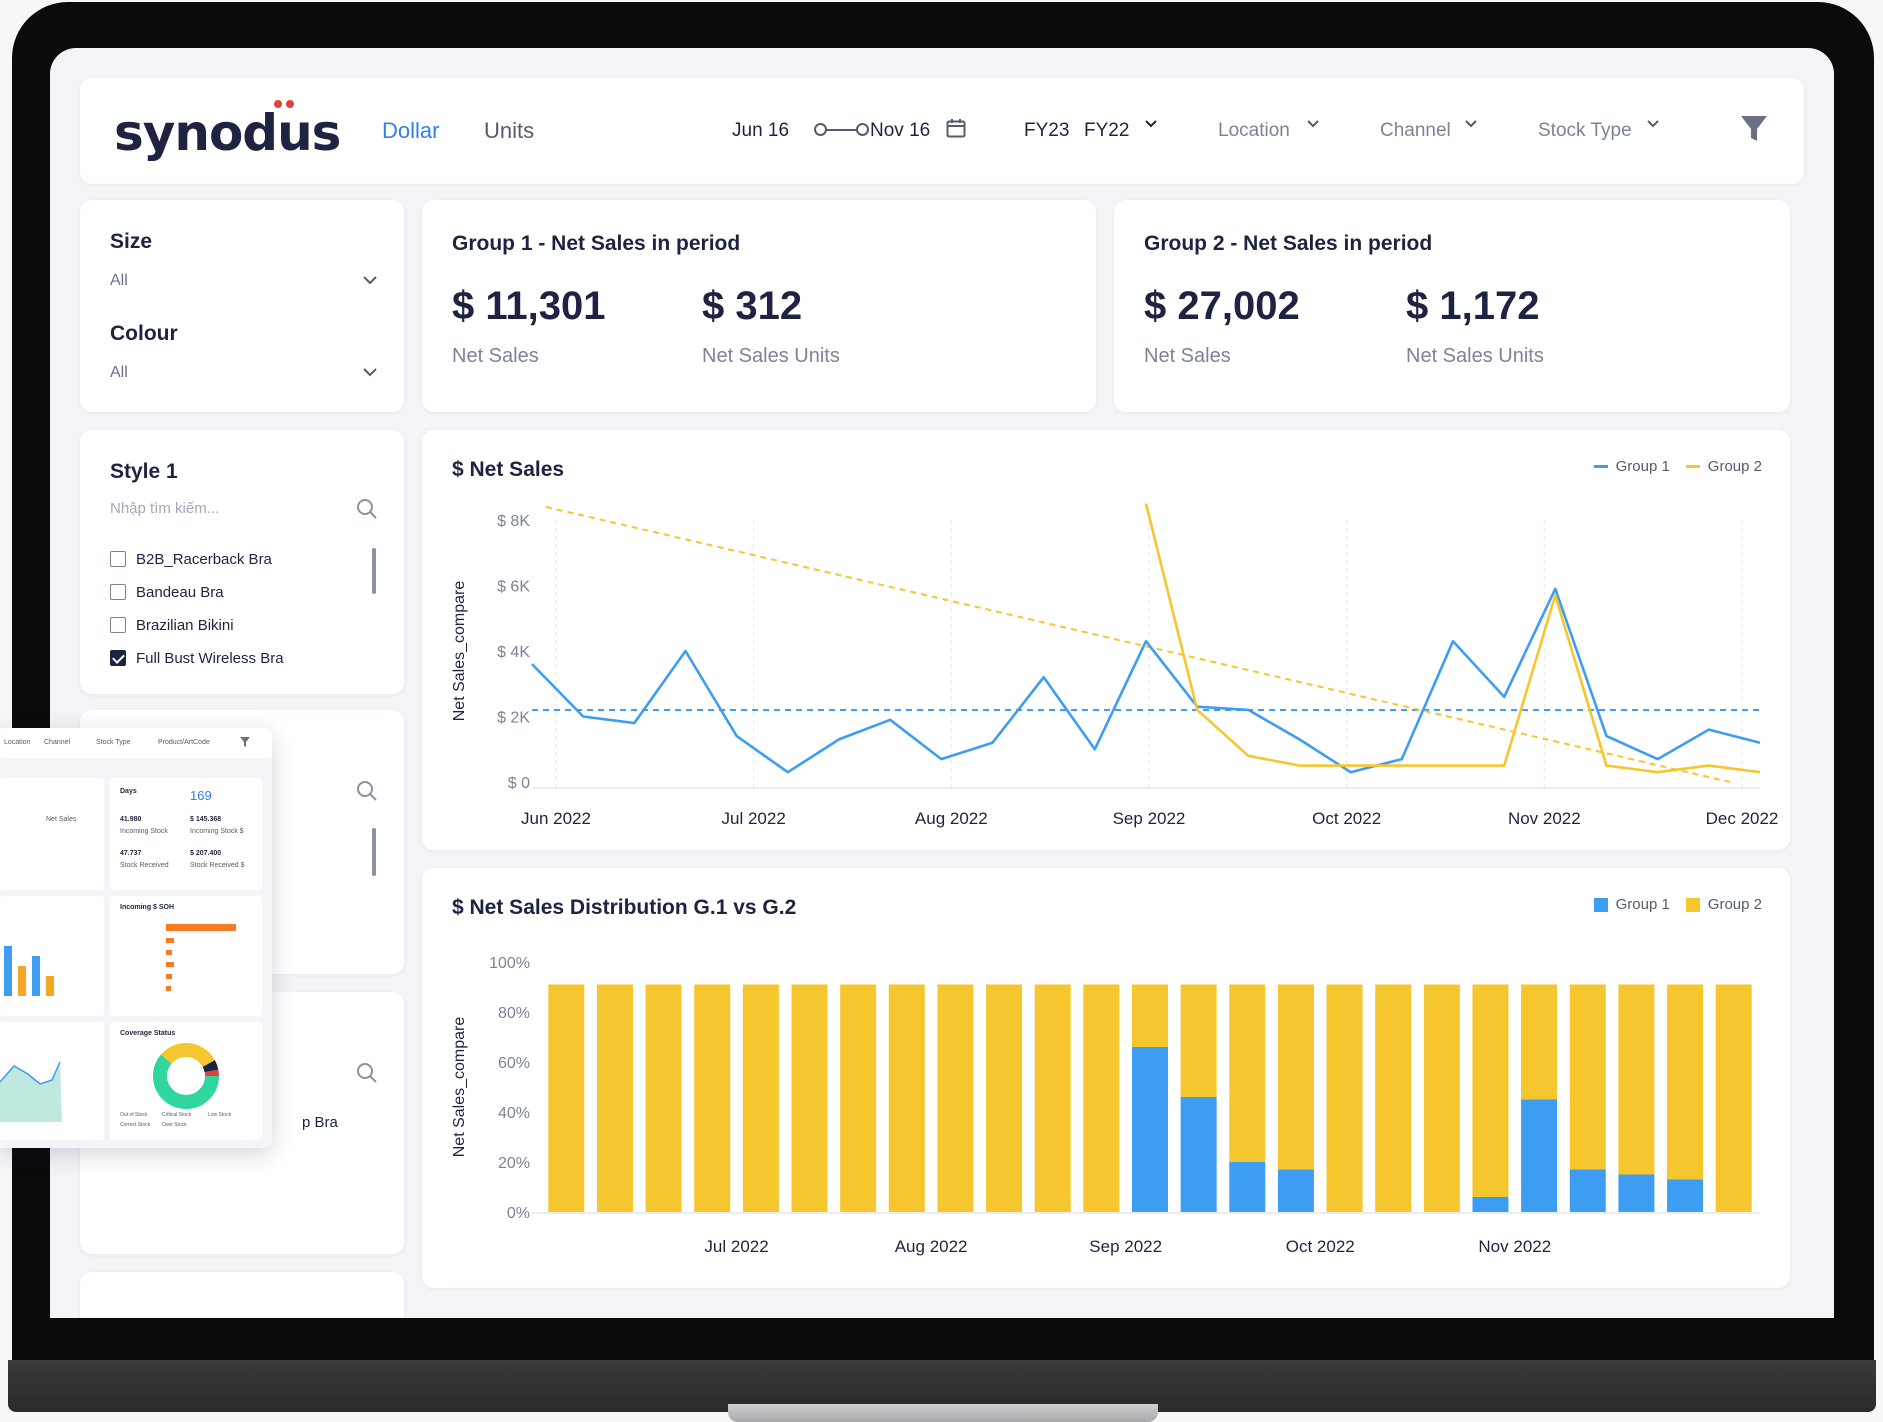  I want to click on x-tick-label: Aug 2022, so click(931, 1246).